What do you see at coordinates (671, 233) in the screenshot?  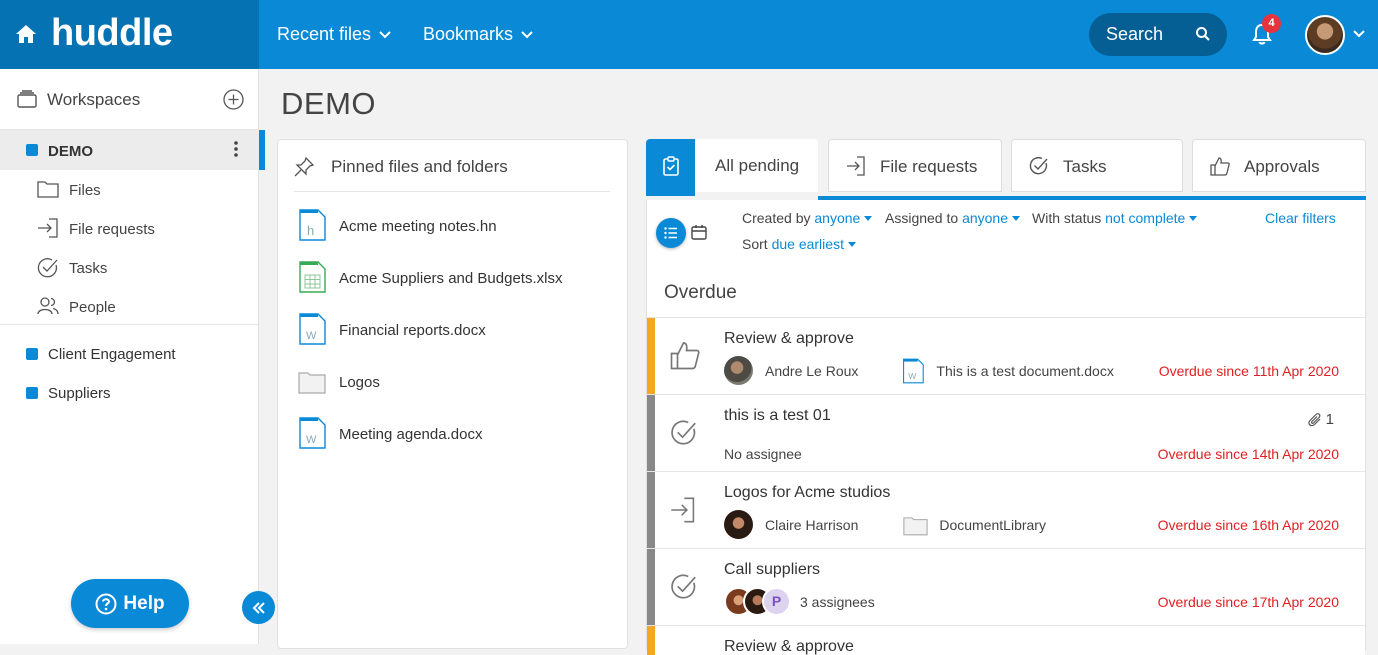 I see `list-view-icon` at bounding box center [671, 233].